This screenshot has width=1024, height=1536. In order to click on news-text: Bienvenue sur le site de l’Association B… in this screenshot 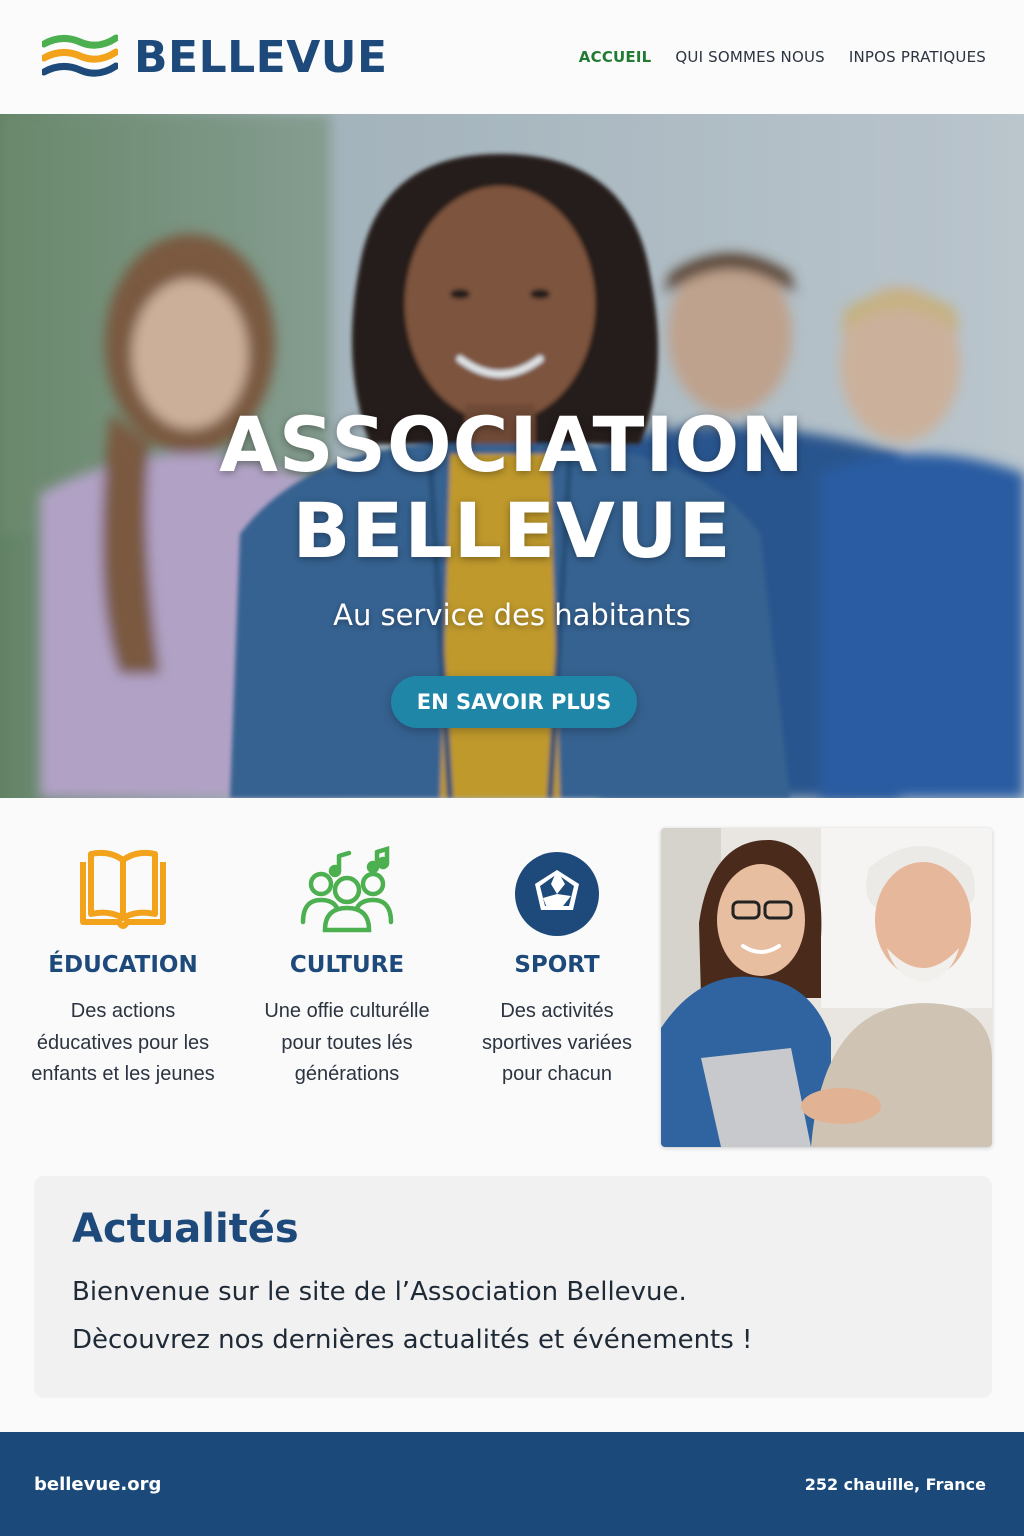, I will do `click(513, 1316)`.